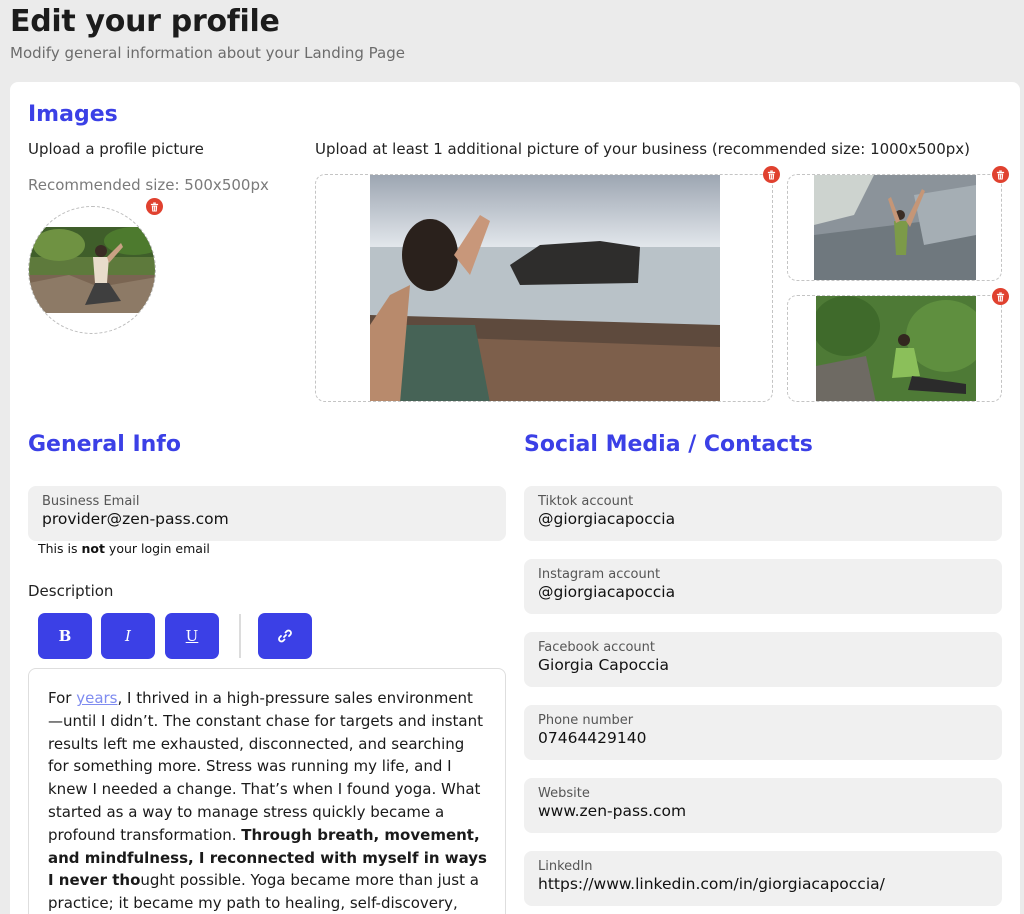  What do you see at coordinates (763, 811) in the screenshot?
I see `website-value: www.zen-pass.com` at bounding box center [763, 811].